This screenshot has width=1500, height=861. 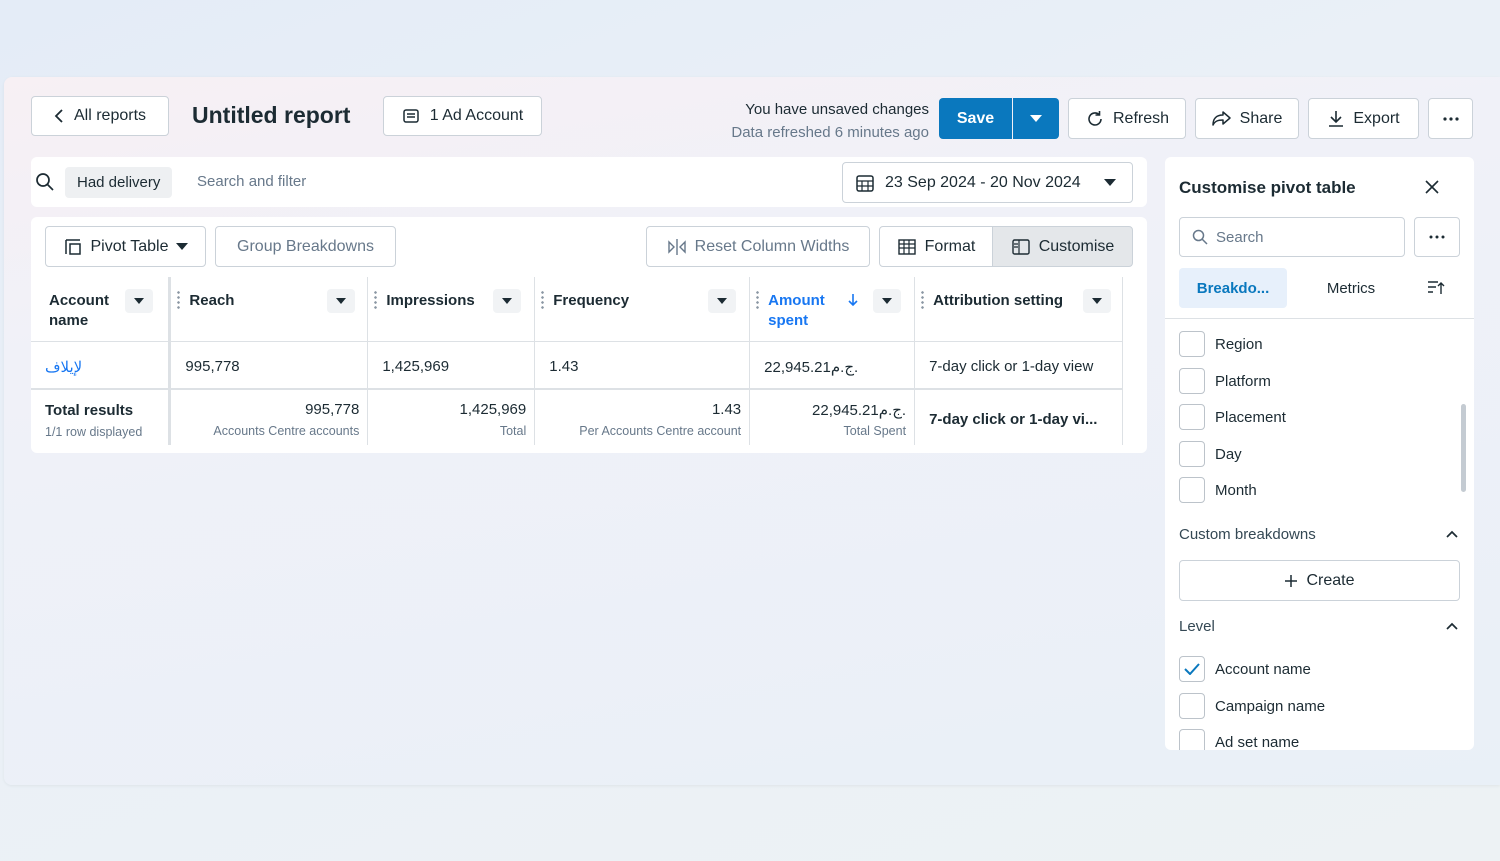 What do you see at coordinates (950, 246) in the screenshot?
I see `format-label: Format` at bounding box center [950, 246].